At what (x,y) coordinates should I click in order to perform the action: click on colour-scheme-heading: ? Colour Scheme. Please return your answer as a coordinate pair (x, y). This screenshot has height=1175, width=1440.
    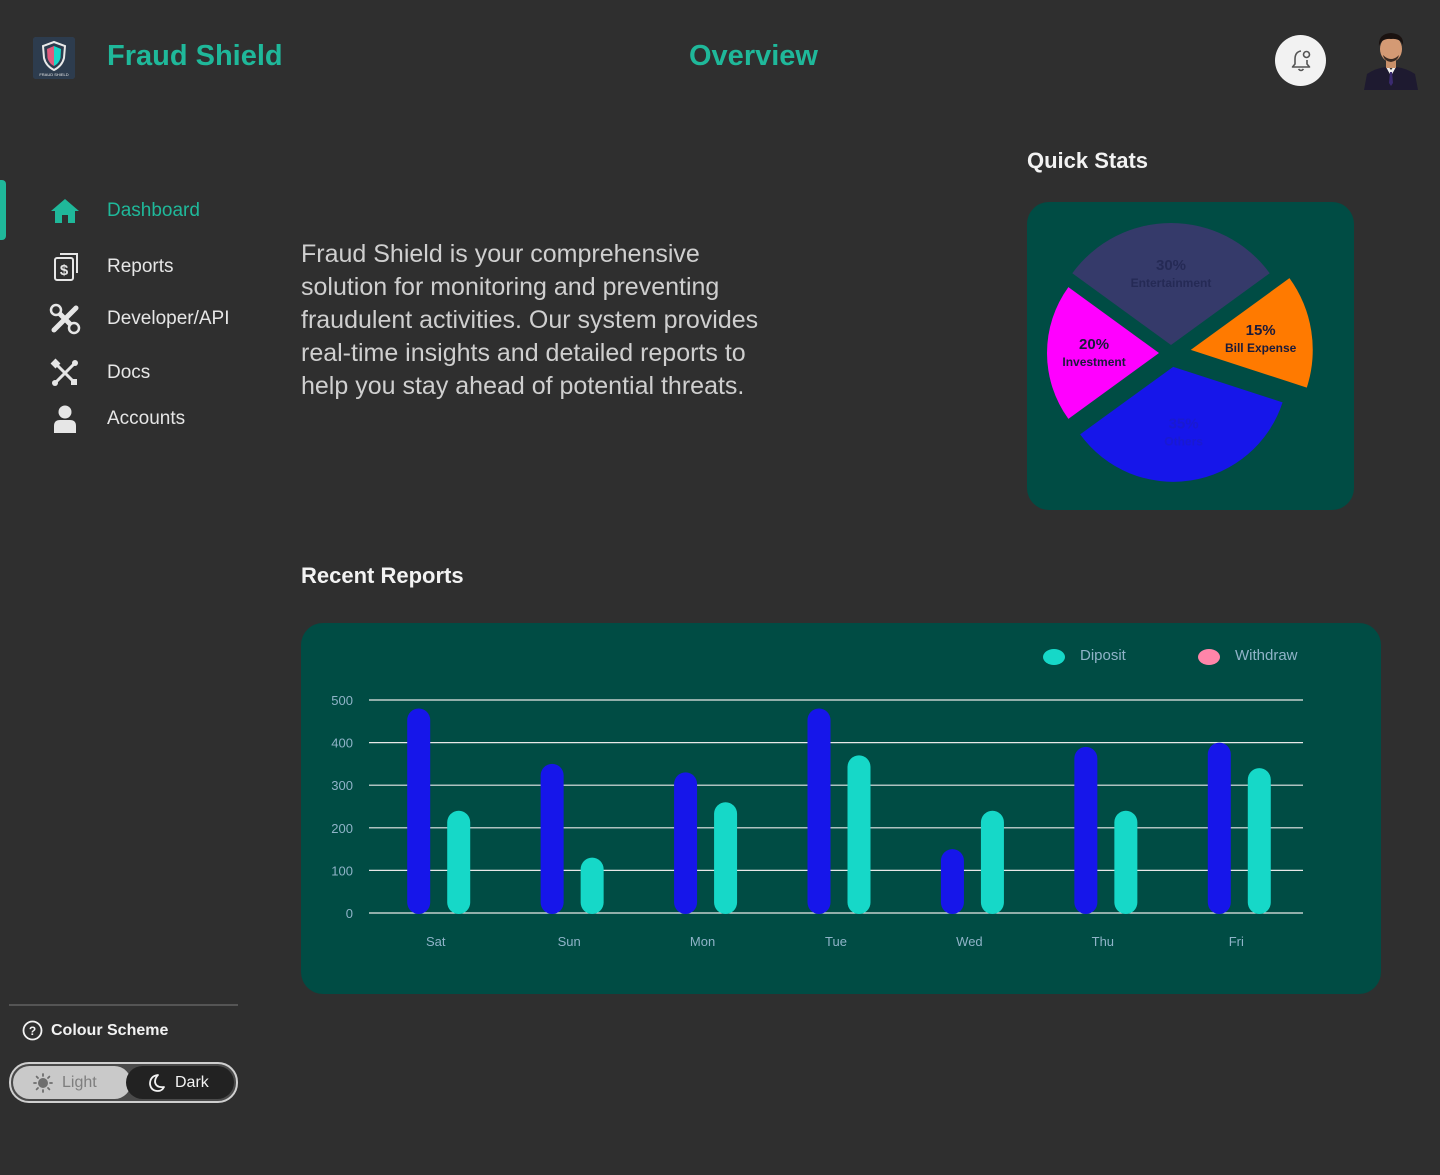
    Looking at the image, I should click on (95, 1030).